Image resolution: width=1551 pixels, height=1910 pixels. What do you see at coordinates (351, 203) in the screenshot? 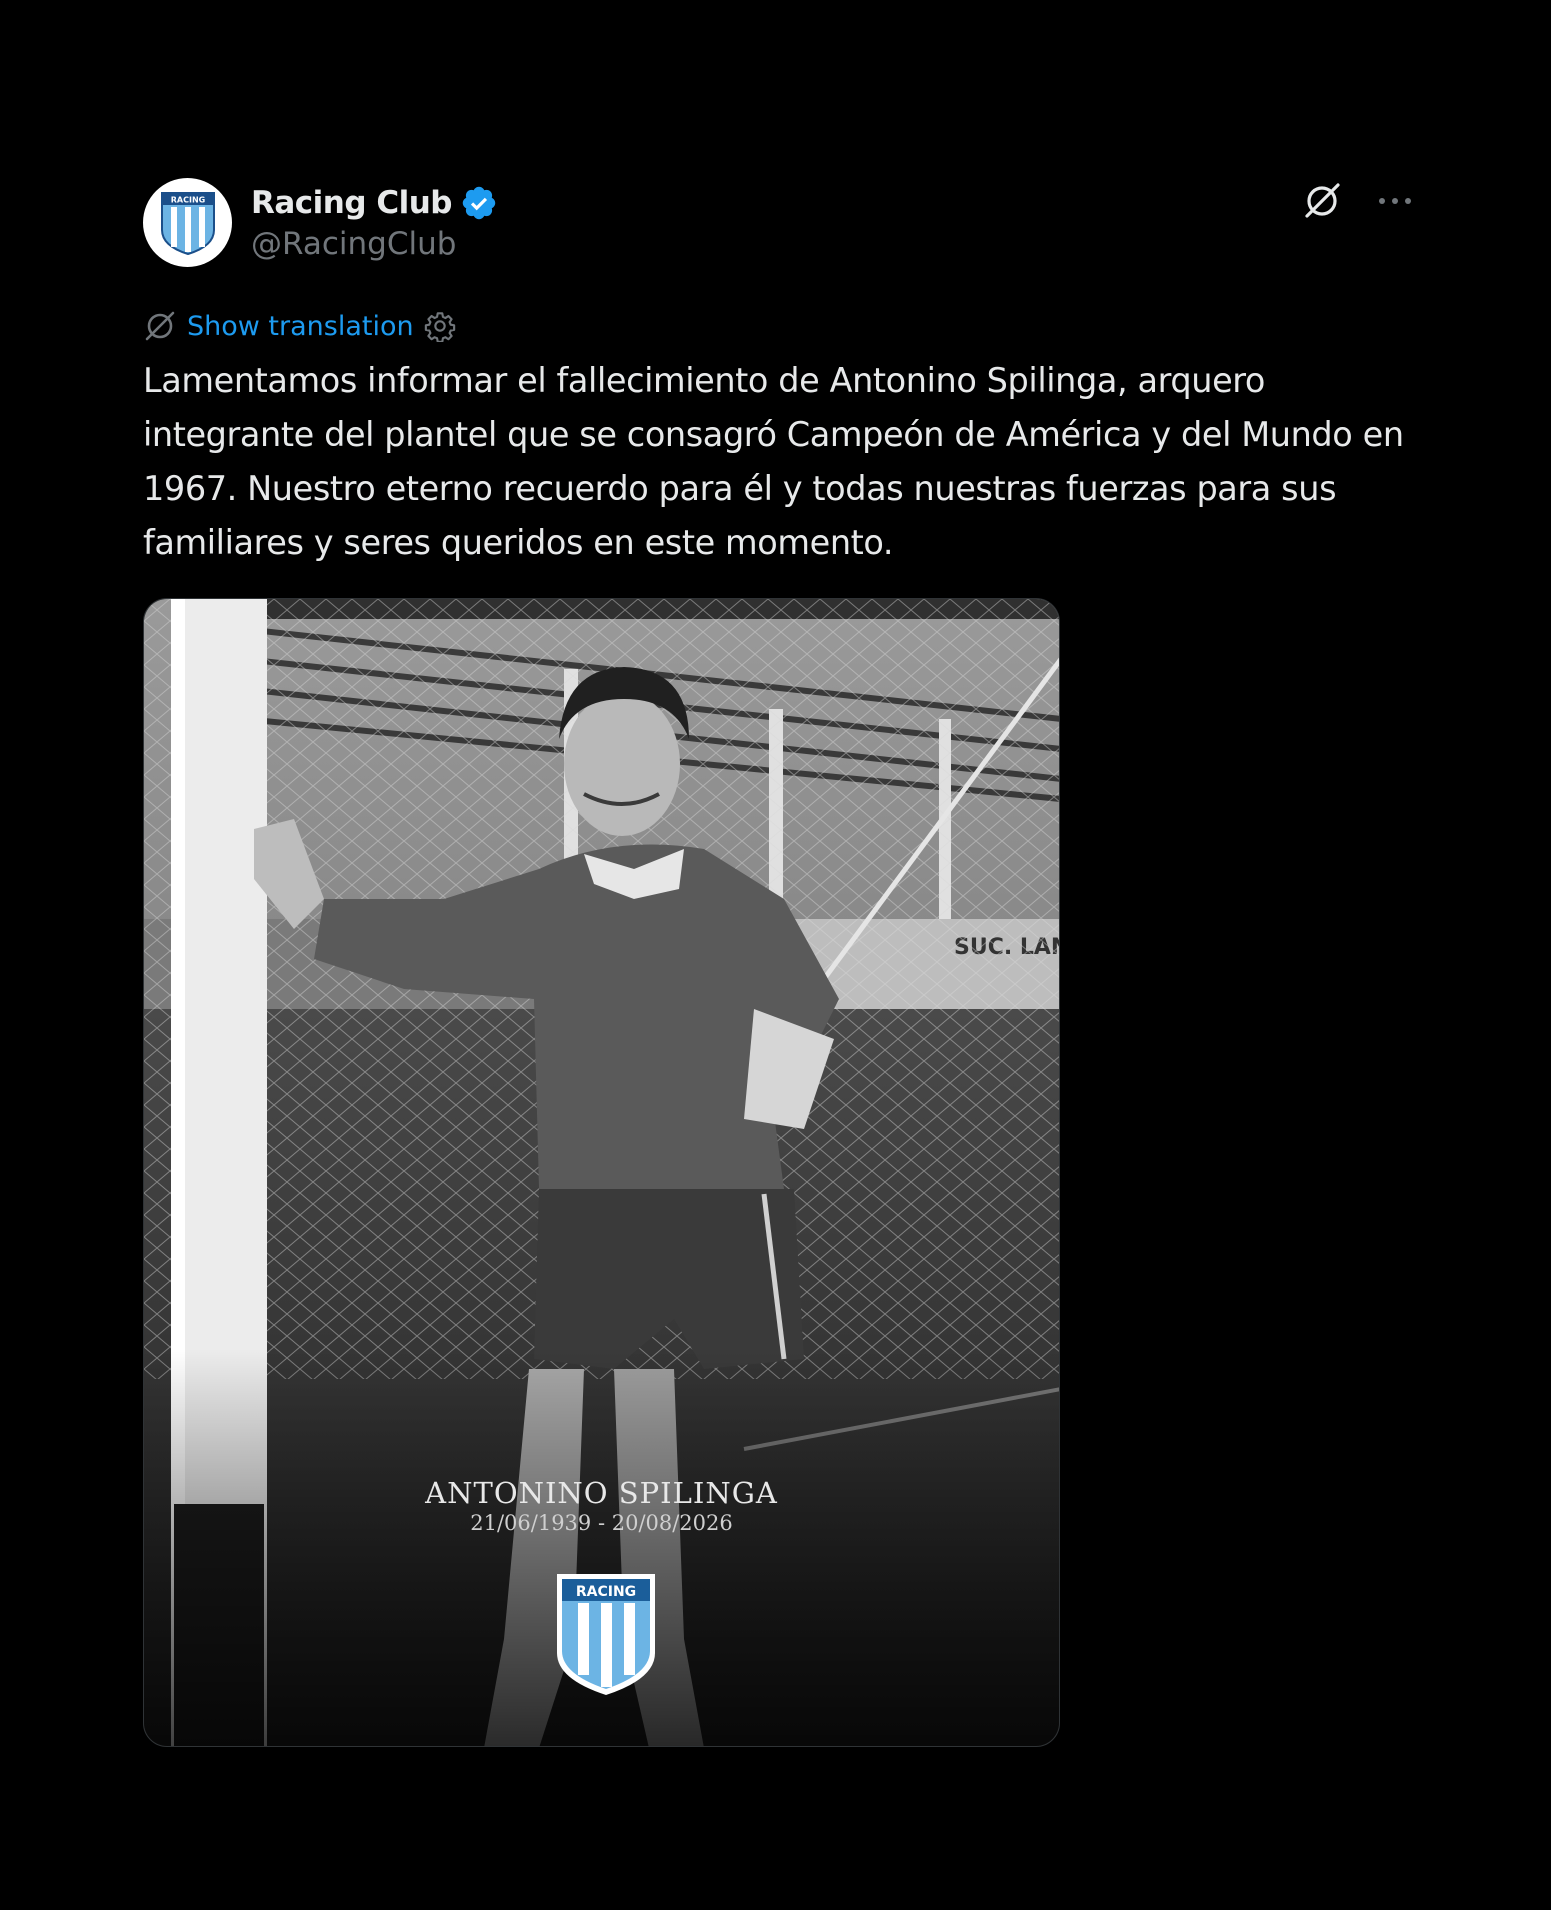
I see `display-name: Racing Club` at bounding box center [351, 203].